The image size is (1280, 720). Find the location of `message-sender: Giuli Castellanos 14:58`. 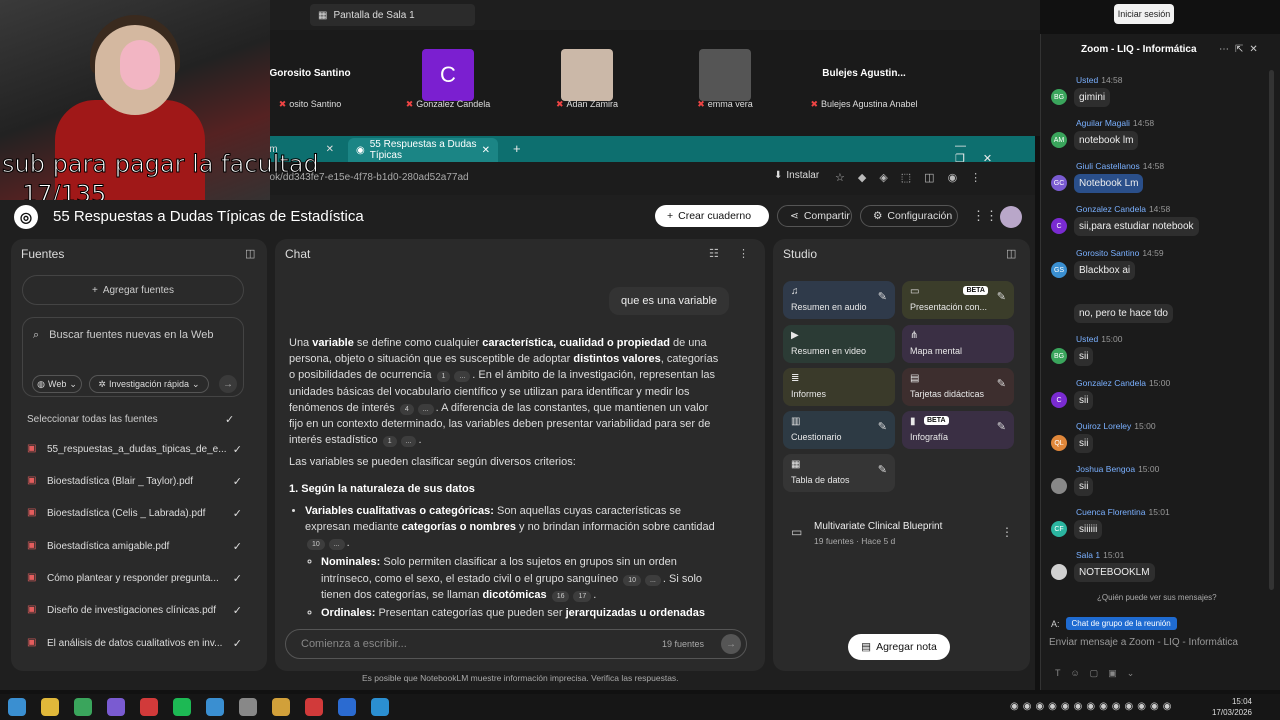

message-sender: Giuli Castellanos 14:58 is located at coordinates (1120, 166).